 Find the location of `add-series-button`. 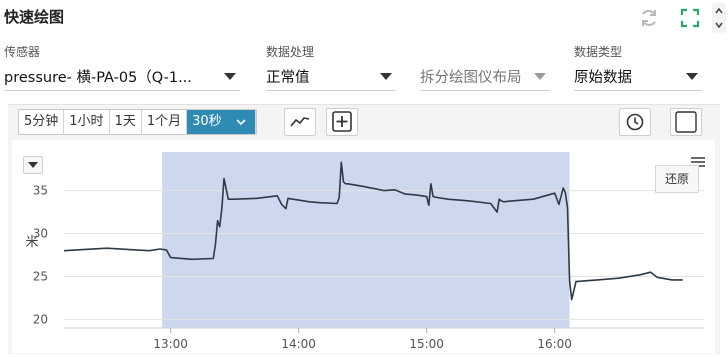

add-series-button is located at coordinates (342, 122).